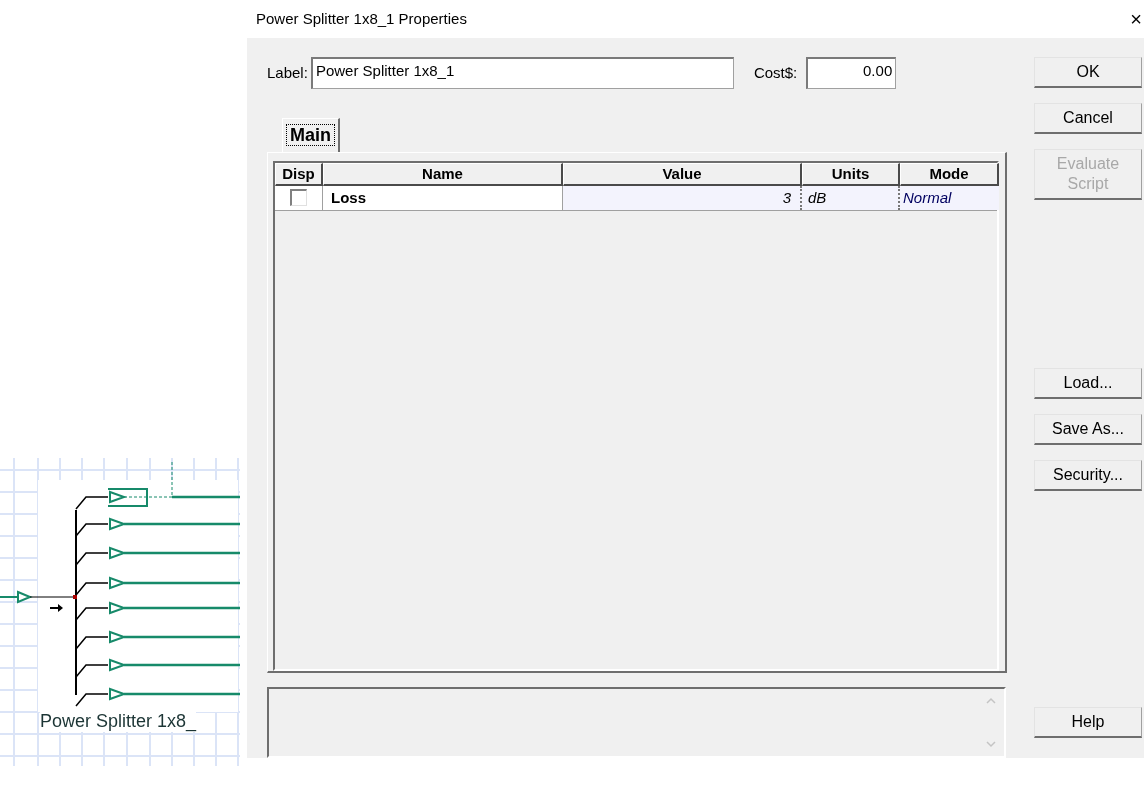  Describe the element at coordinates (443, 197) in the screenshot. I see `table-cell: Loss` at that location.